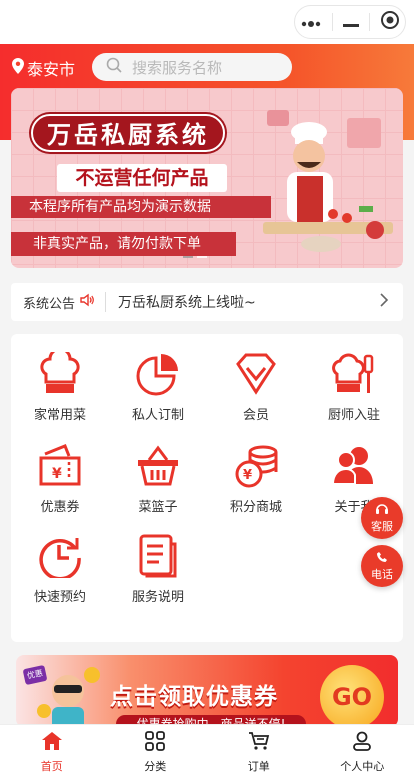  I want to click on grid-item-quick-booking: 快速预约, so click(60, 569).